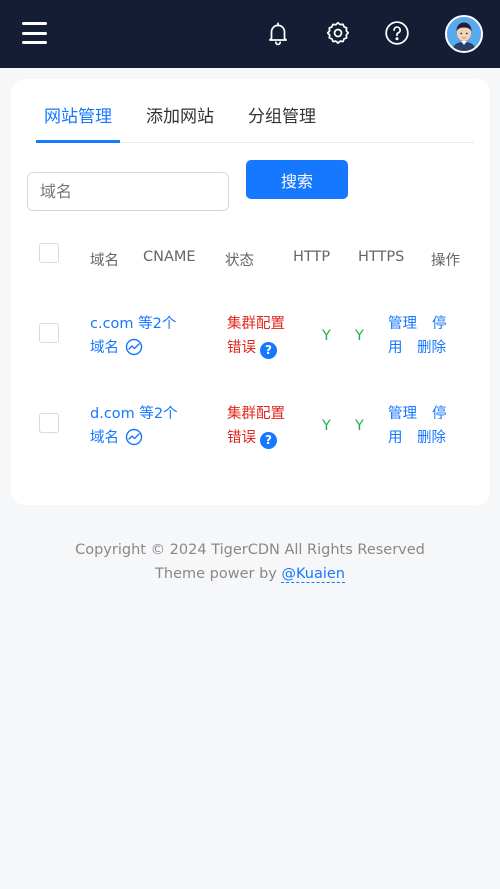 Image resolution: width=500 pixels, height=889 pixels. I want to click on tab-group-management: 分组管理, so click(282, 114).